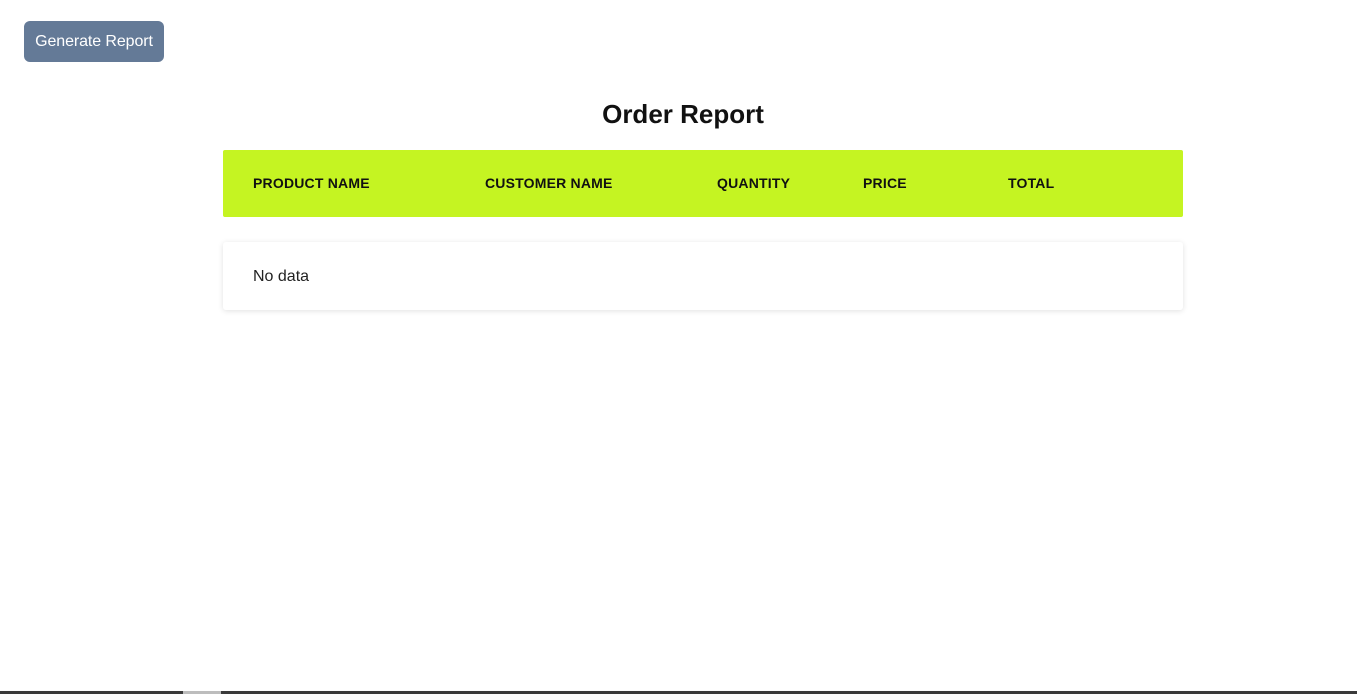 This screenshot has width=1357, height=694. I want to click on column-header-product-name: PRODUCT NAME, so click(311, 183).